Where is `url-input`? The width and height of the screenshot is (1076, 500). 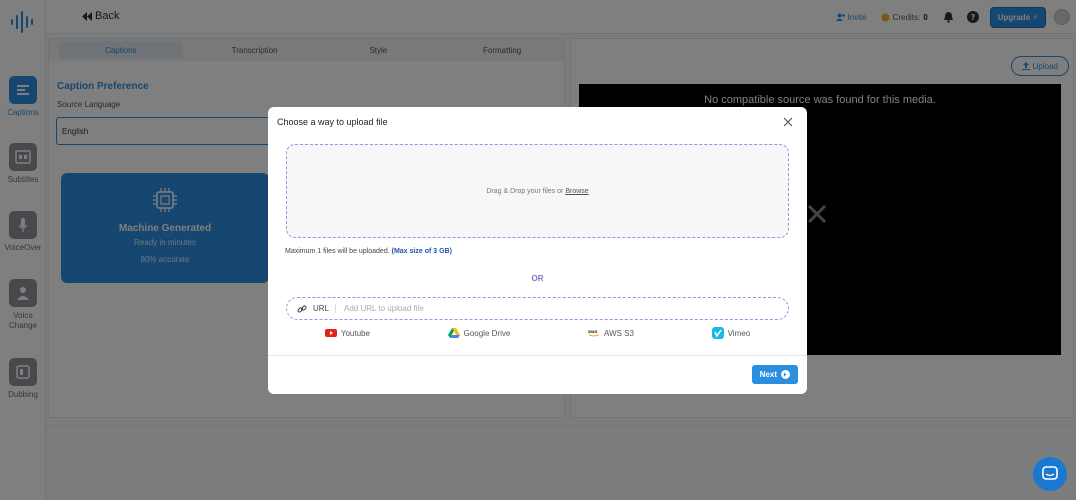
url-input is located at coordinates (534, 308).